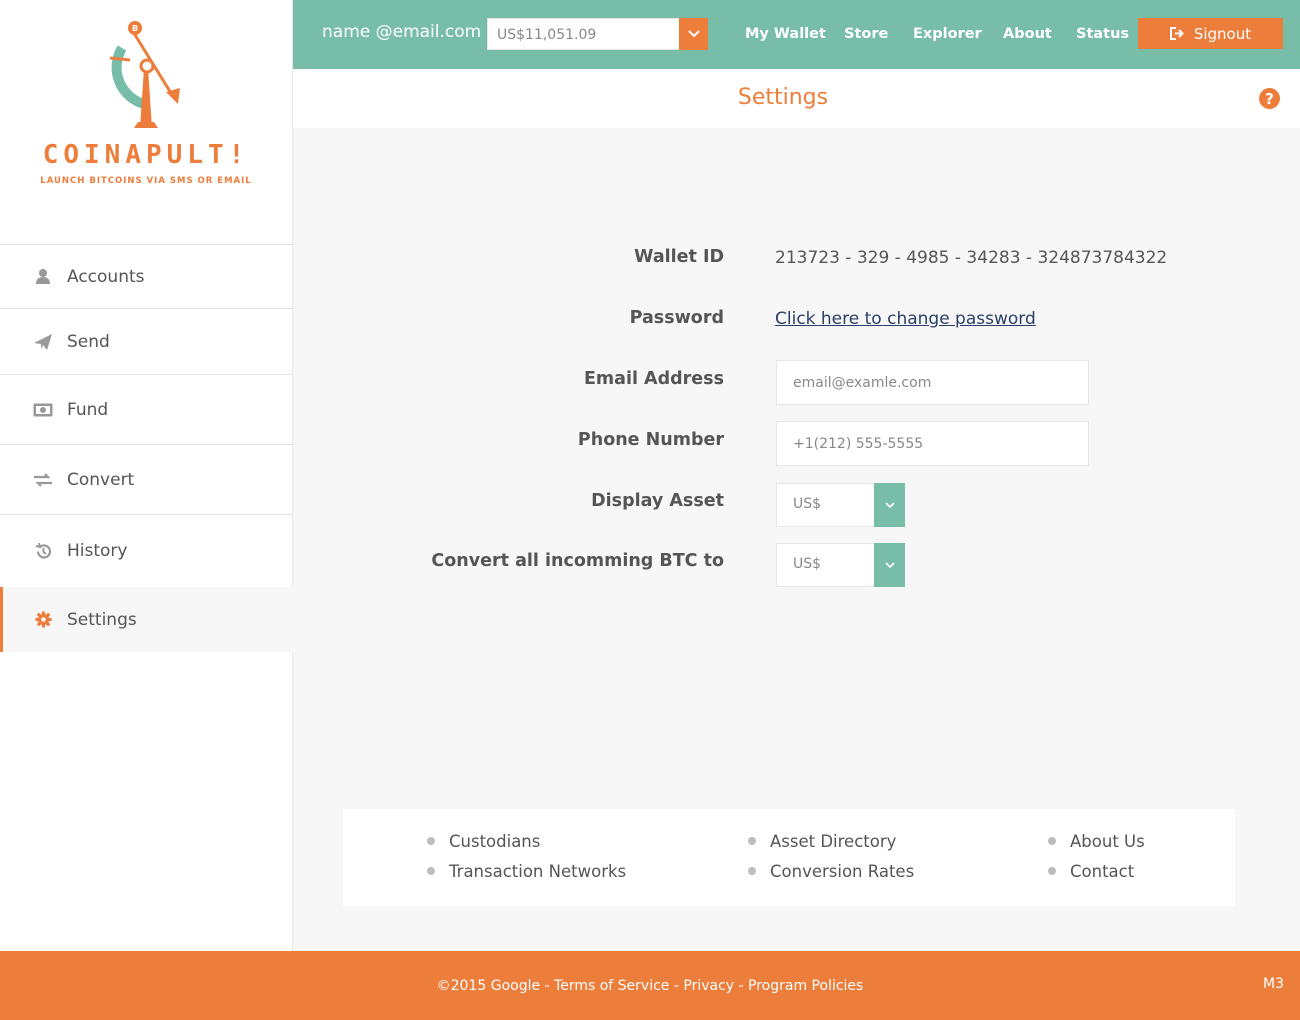 The width and height of the screenshot is (1300, 1020). I want to click on sign-out-icon, so click(1176, 33).